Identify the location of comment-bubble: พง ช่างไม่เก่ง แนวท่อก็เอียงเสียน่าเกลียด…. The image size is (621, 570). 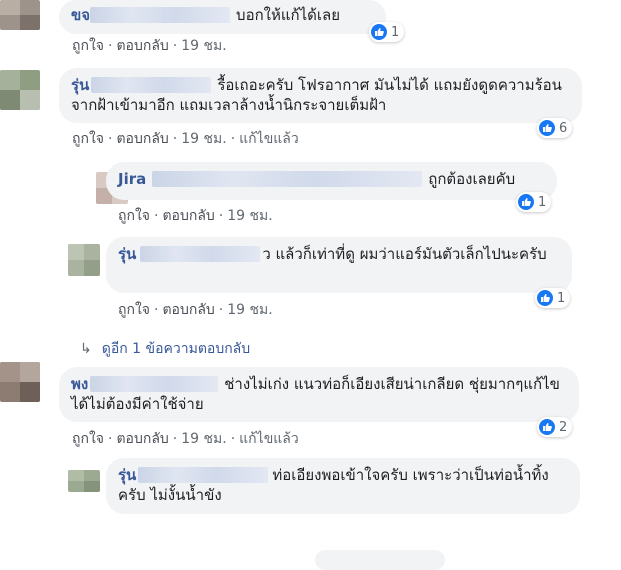
(319, 394).